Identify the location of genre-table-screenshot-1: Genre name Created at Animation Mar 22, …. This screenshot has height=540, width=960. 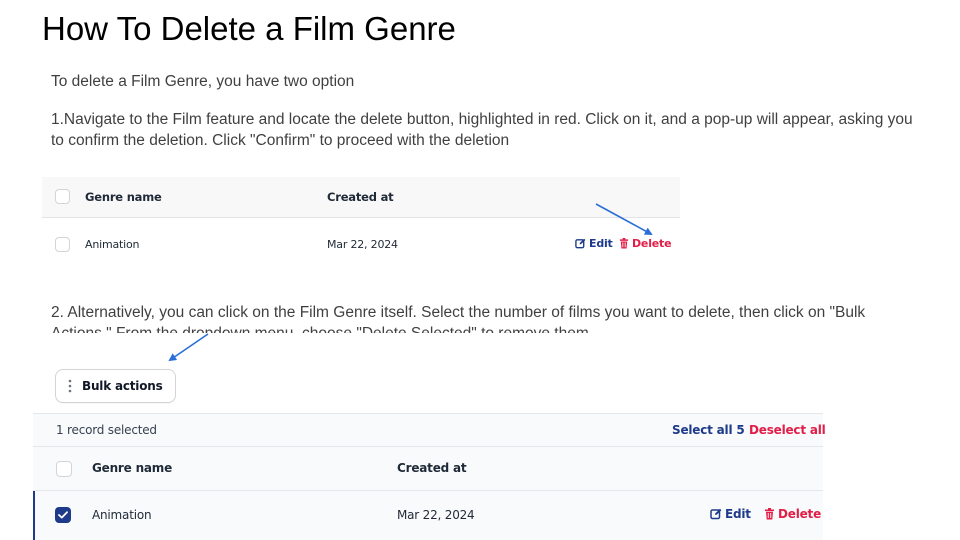
(361, 223).